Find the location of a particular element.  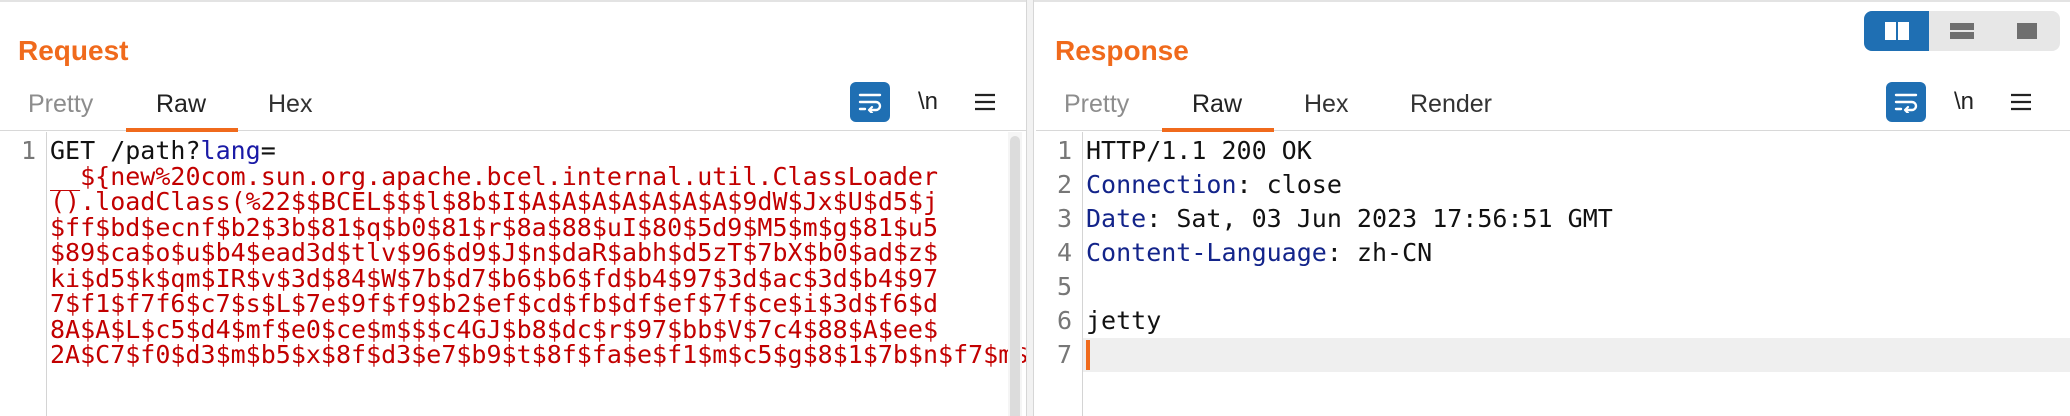

request-title: Request is located at coordinates (73, 50).